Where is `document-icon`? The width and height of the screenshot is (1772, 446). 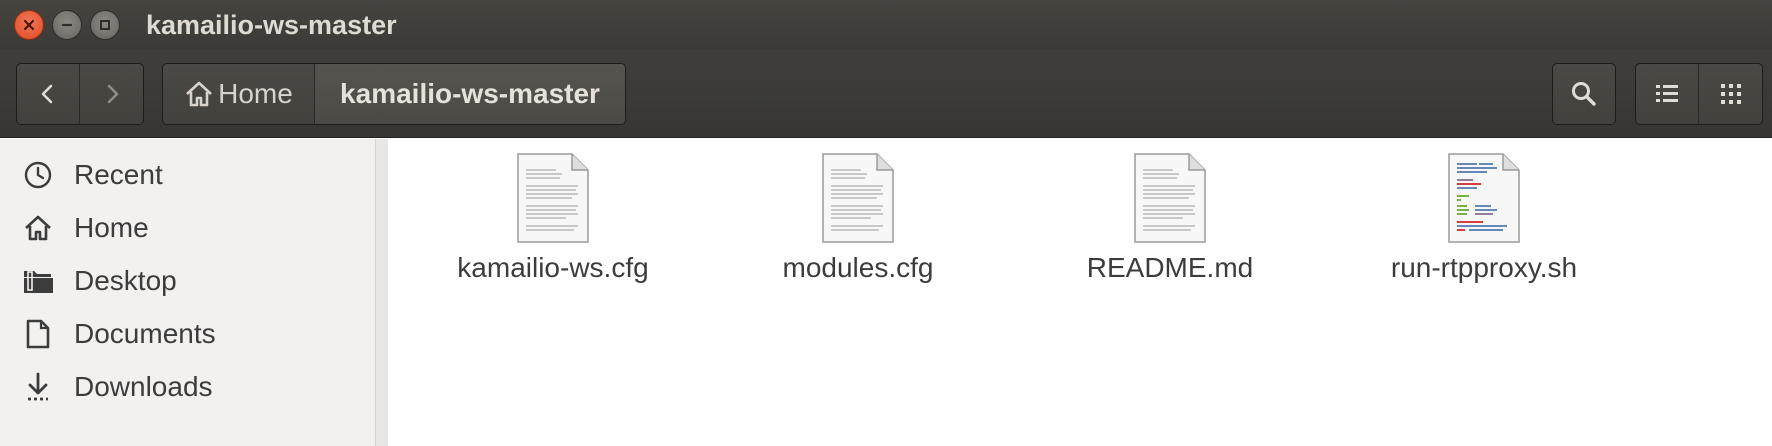
document-icon is located at coordinates (38, 334).